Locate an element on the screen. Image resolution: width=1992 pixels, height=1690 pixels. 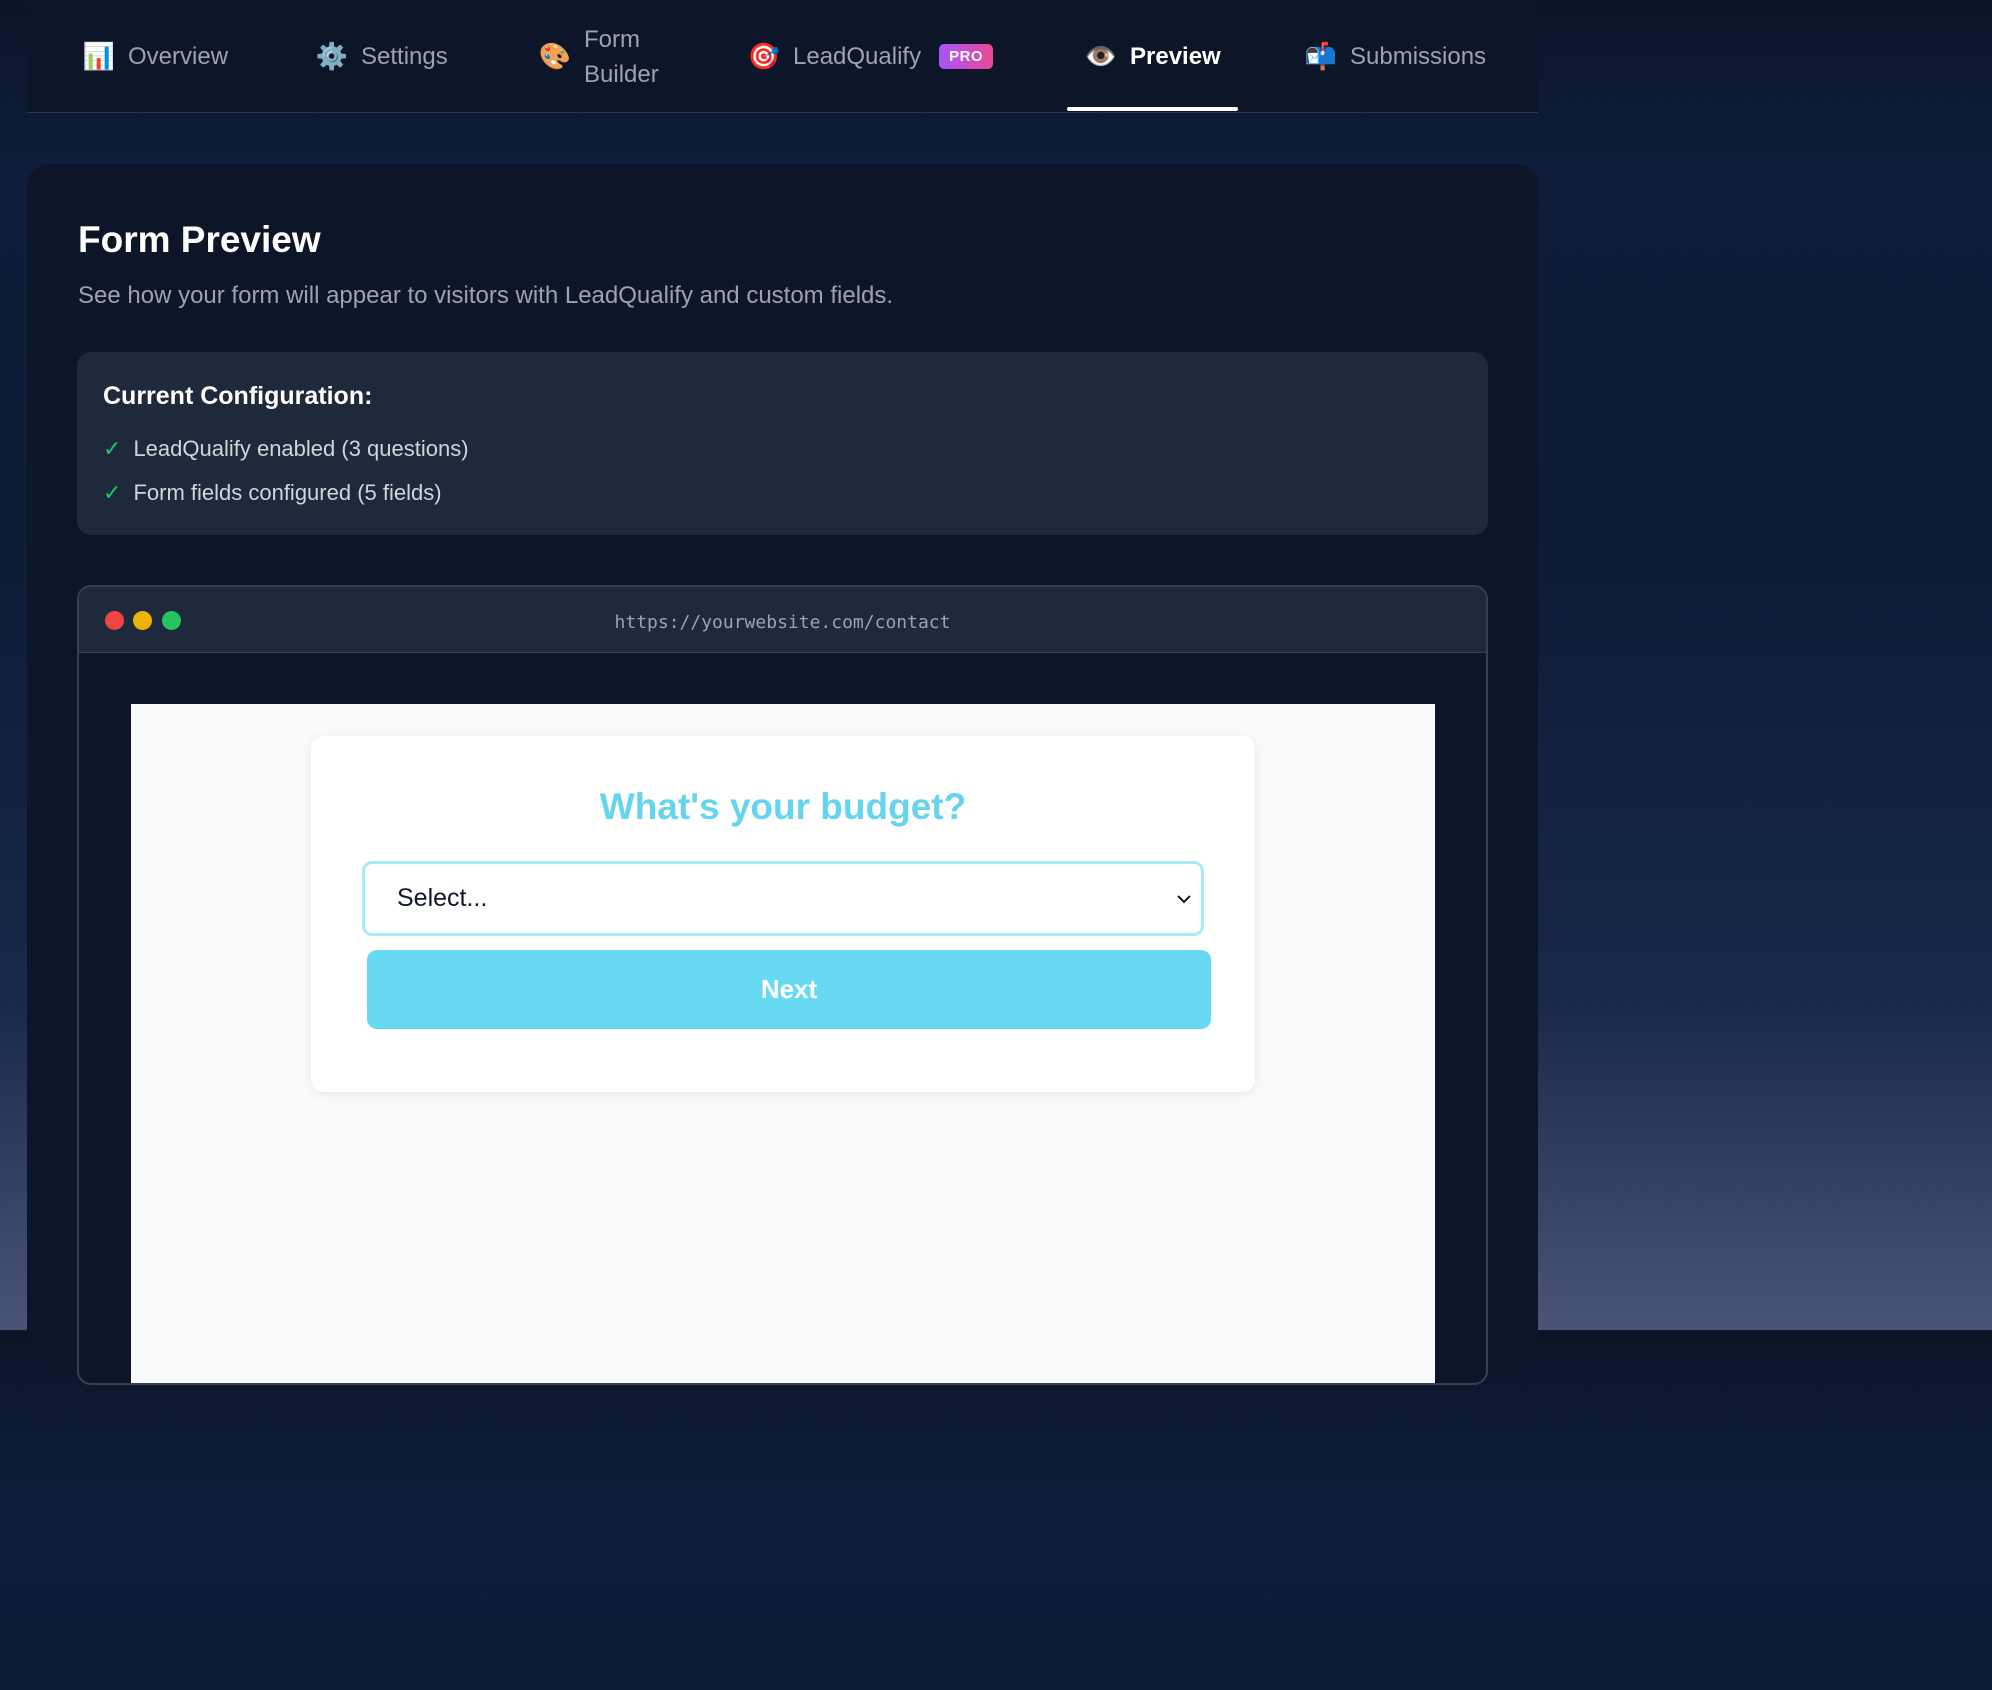
config-item: ✓ LeadQualify enabled (3 questions) is located at coordinates (286, 449).